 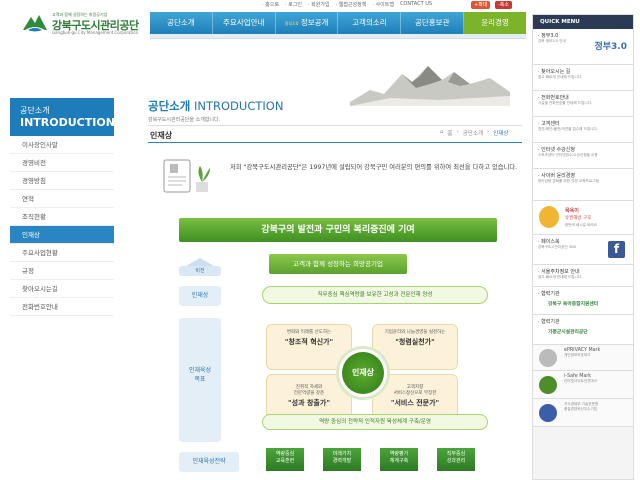 What do you see at coordinates (583, 185) in the screenshot?
I see `quick-item-cyber-ethics: · 사이버 윤리경영 윤리강령 강화를 위한 직장 교육프로그램` at bounding box center [583, 185].